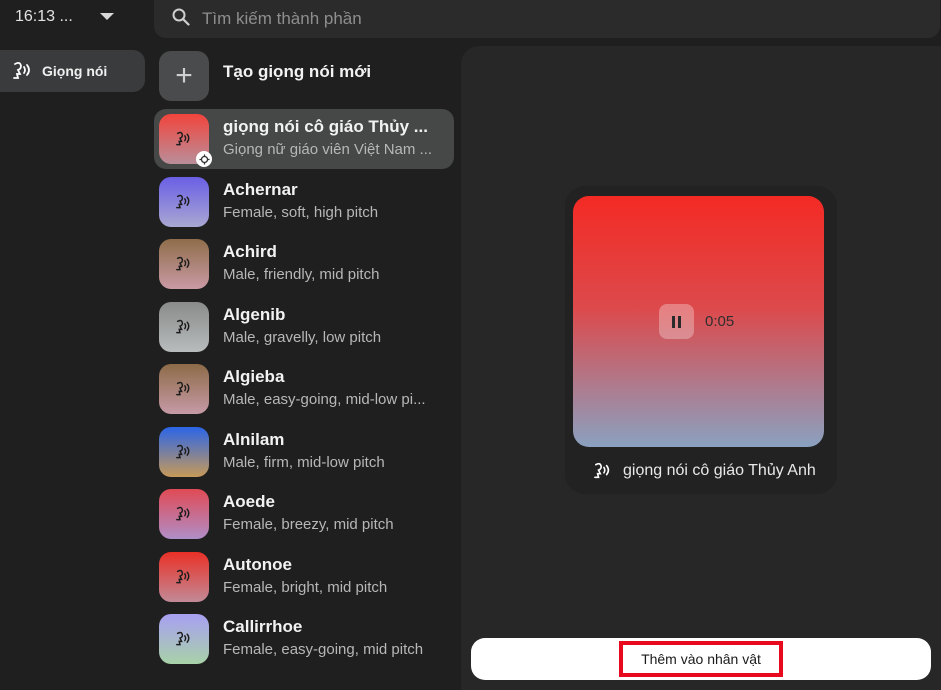 This screenshot has height=690, width=941. Describe the element at coordinates (304, 462) in the screenshot. I see `voice-description: Male, firm, mid-low pitch` at that location.